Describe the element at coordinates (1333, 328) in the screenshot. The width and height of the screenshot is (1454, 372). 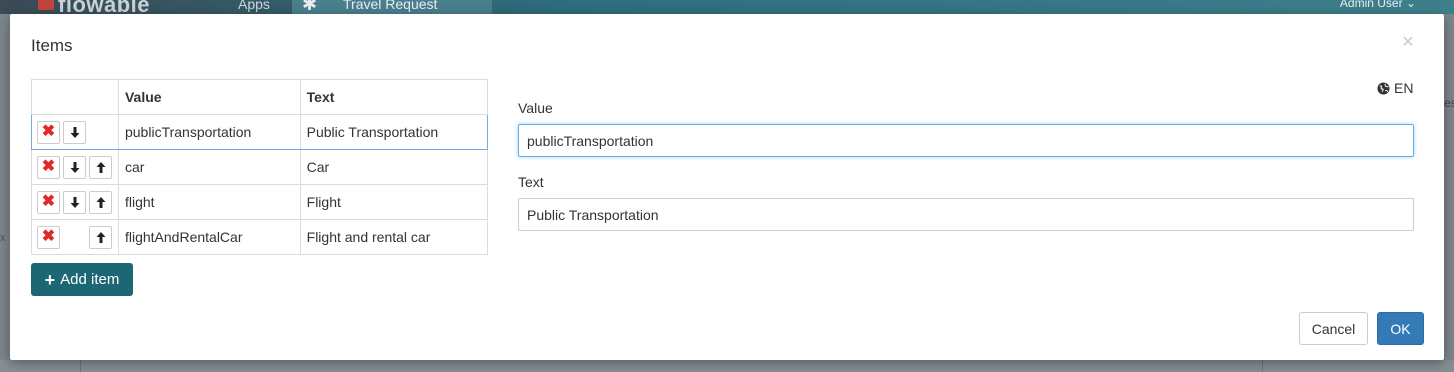
I see `cancel-button: Cancel` at that location.